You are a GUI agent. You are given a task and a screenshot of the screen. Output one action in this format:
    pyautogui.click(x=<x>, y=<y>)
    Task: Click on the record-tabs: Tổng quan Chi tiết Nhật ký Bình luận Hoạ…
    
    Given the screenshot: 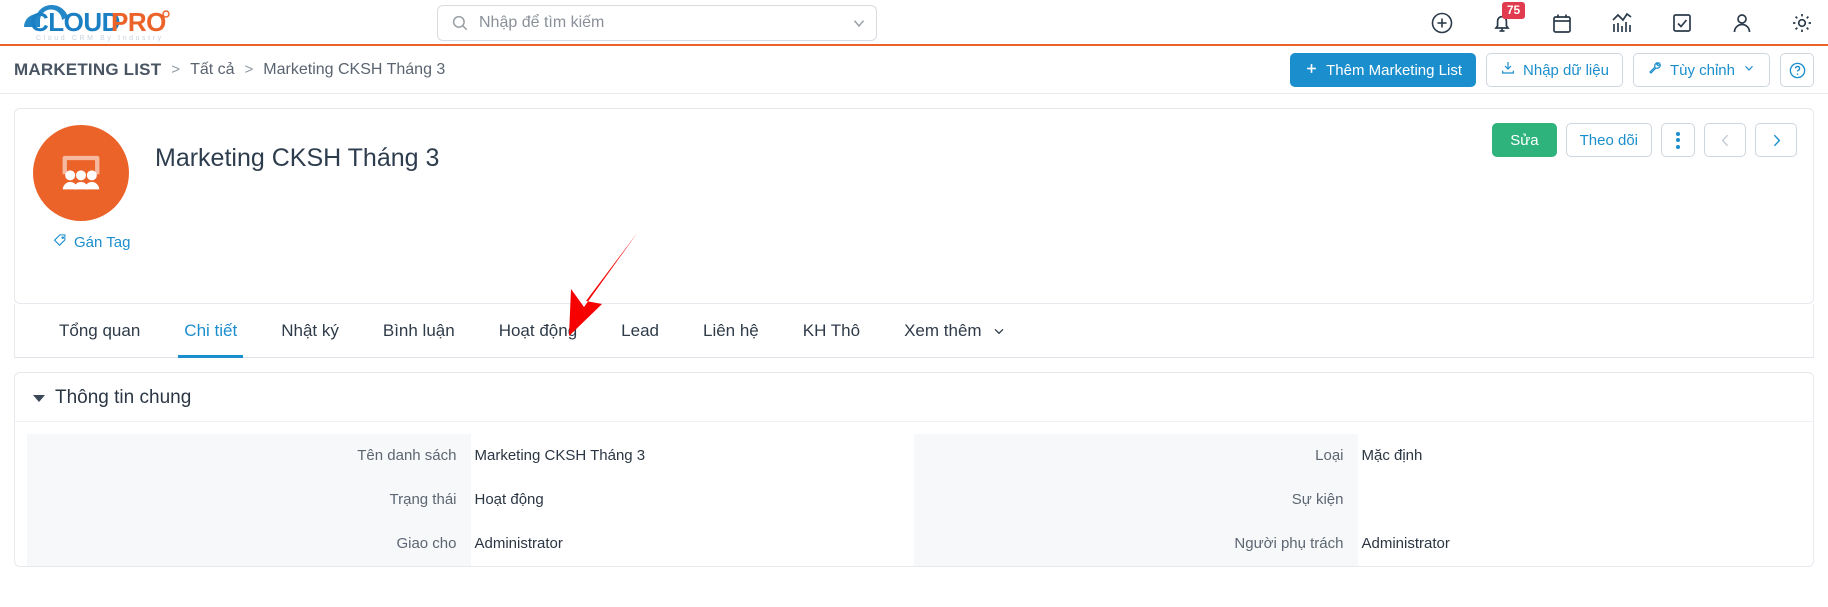 What is the action you would take?
    pyautogui.click(x=914, y=331)
    